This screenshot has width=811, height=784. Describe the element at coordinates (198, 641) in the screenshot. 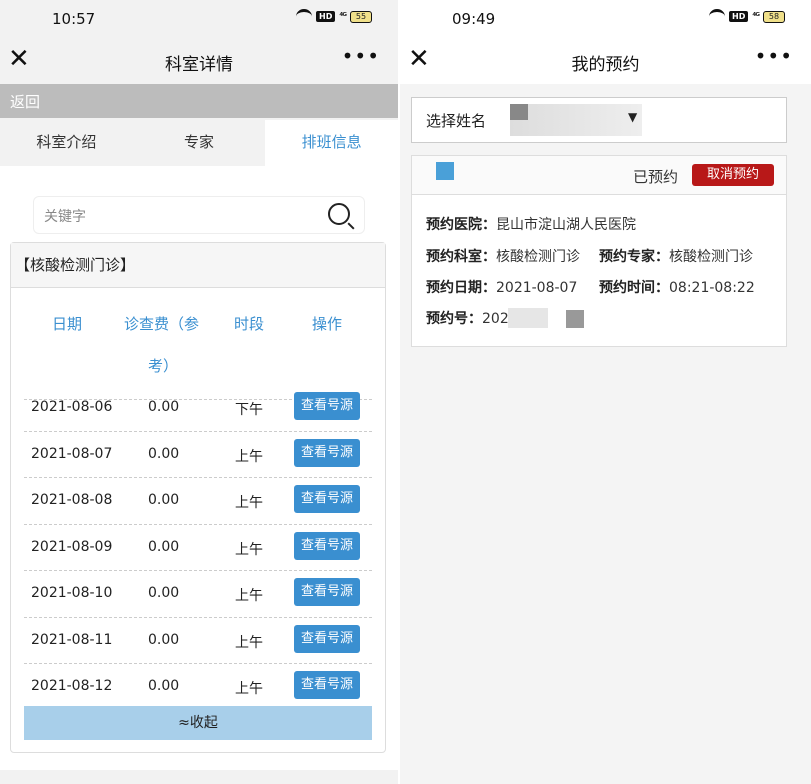

I see `table-row: 2021-08-11 0.00 上午 查看号源` at that location.